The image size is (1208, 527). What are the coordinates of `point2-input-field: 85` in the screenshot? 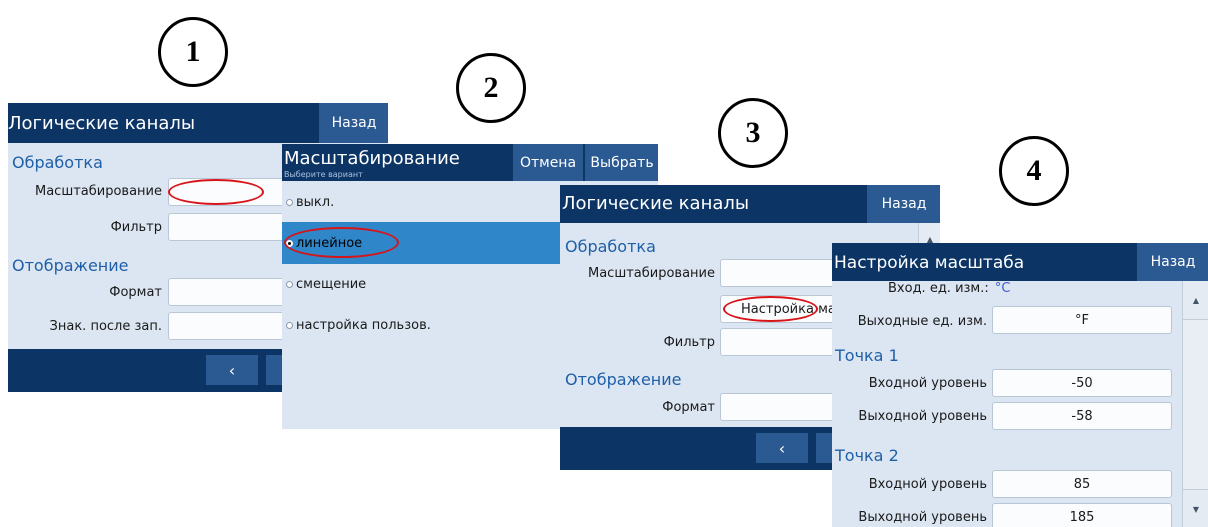 It's located at (1082, 484).